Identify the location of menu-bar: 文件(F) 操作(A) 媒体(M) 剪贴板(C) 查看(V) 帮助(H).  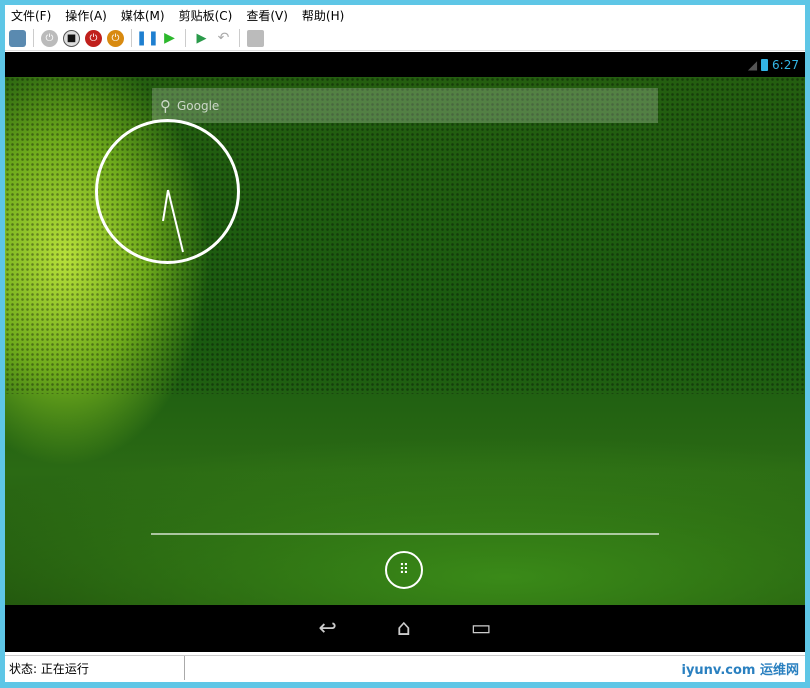
(405, 15).